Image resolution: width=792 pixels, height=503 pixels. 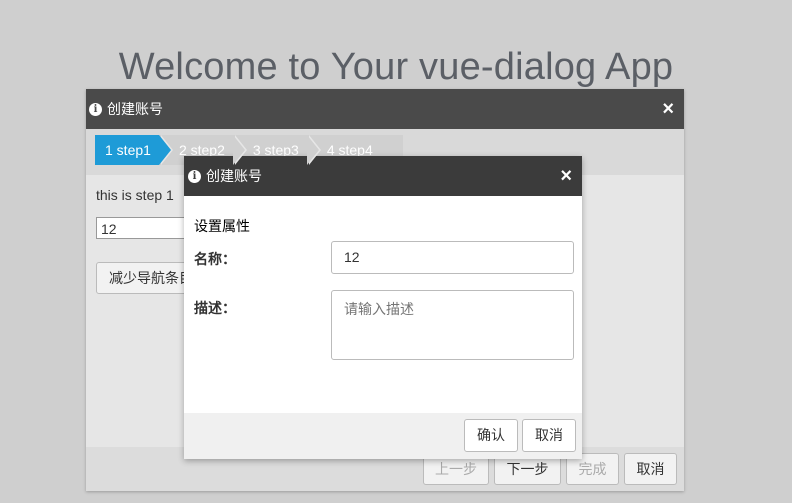 What do you see at coordinates (215, 259) in the screenshot?
I see `name-label: 名称：` at bounding box center [215, 259].